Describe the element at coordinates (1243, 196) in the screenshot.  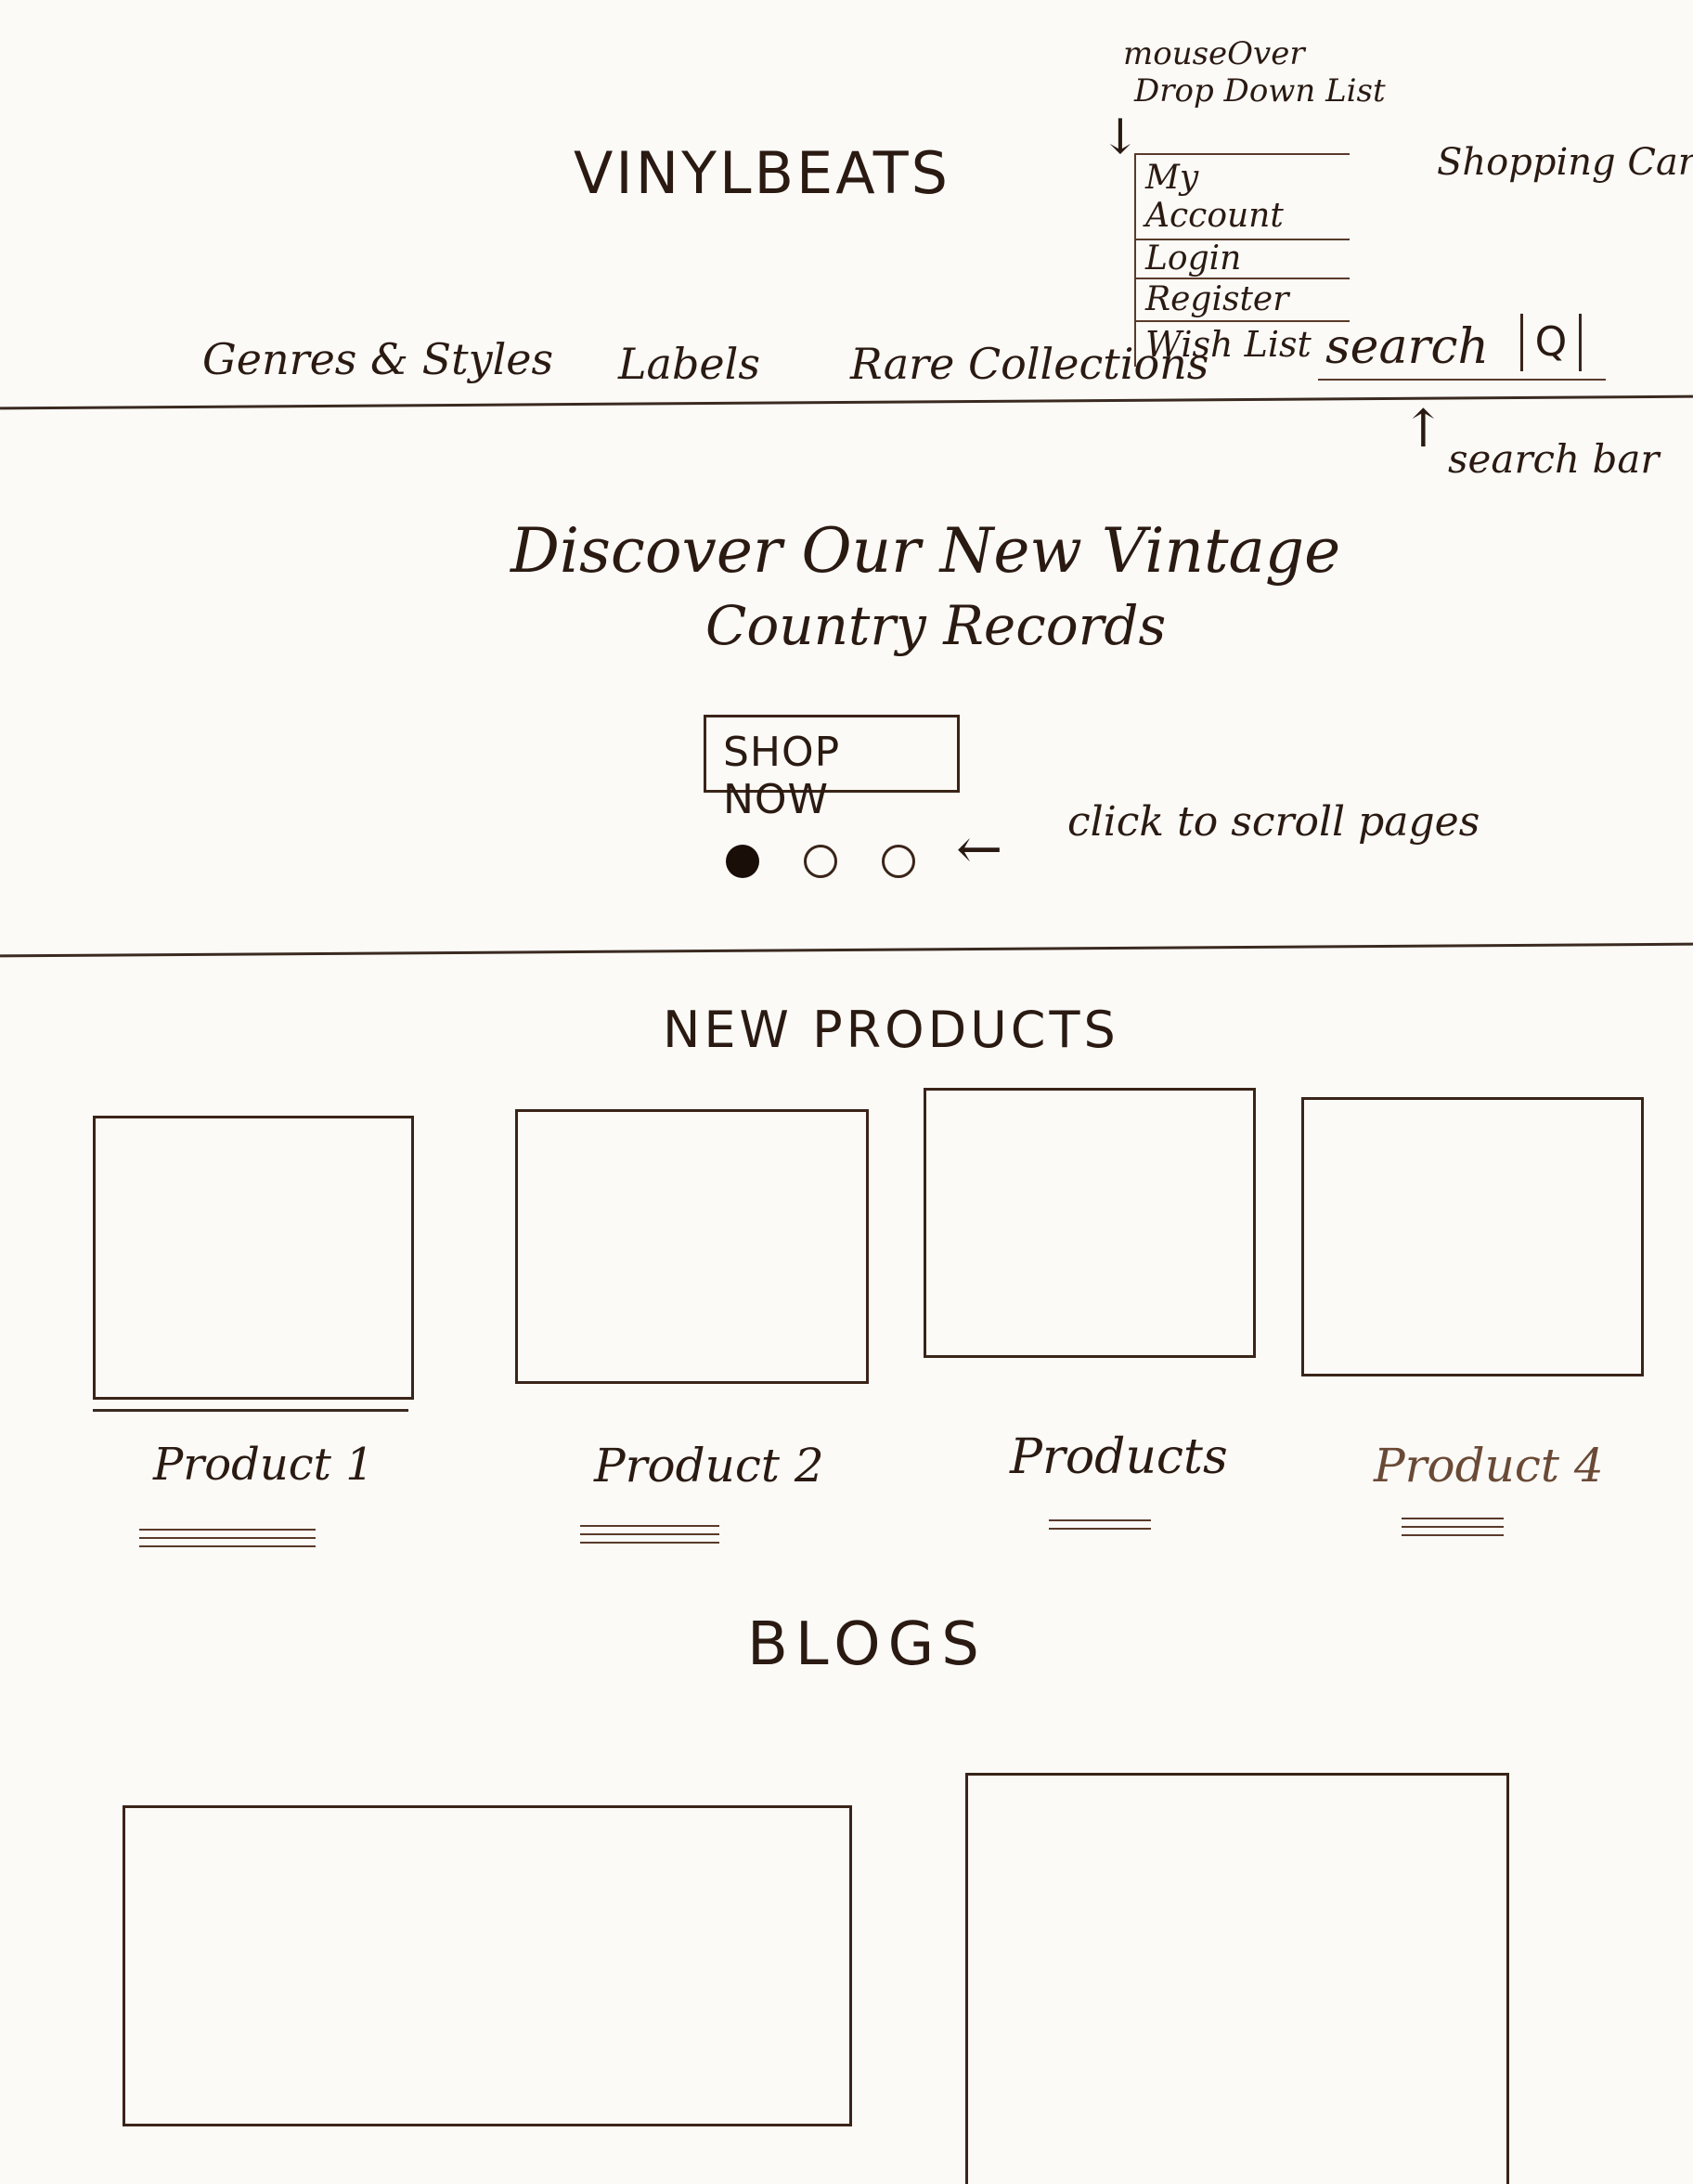
I see `menu-item-my-account: My Account` at that location.